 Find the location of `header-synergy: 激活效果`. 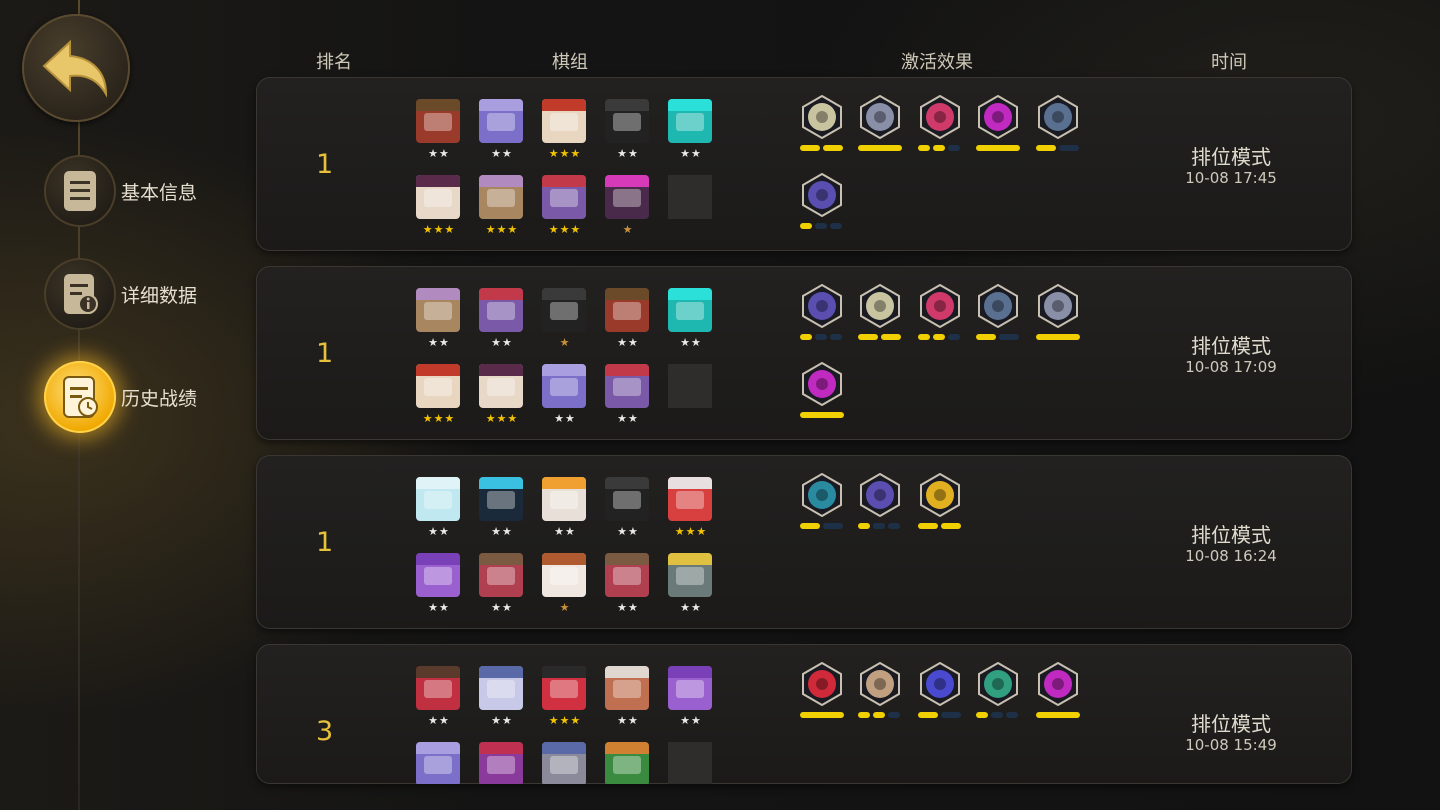

header-synergy: 激活效果 is located at coordinates (937, 62).